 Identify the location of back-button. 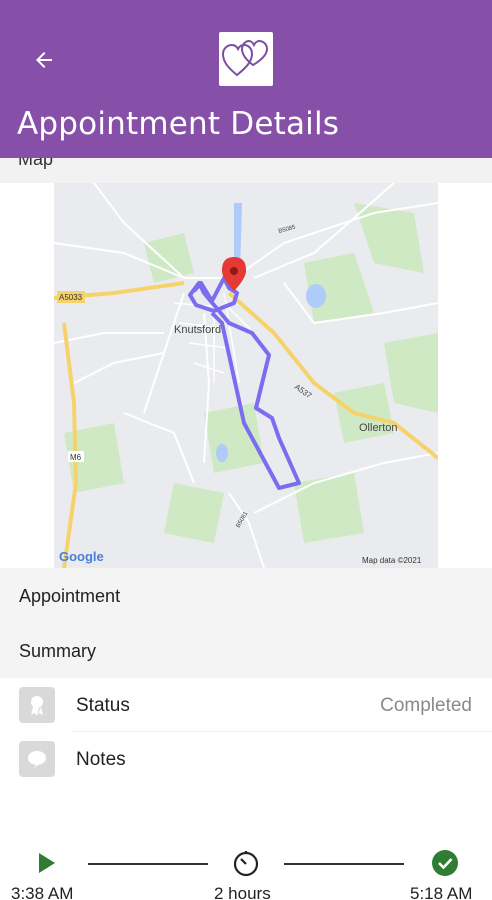
(44, 60).